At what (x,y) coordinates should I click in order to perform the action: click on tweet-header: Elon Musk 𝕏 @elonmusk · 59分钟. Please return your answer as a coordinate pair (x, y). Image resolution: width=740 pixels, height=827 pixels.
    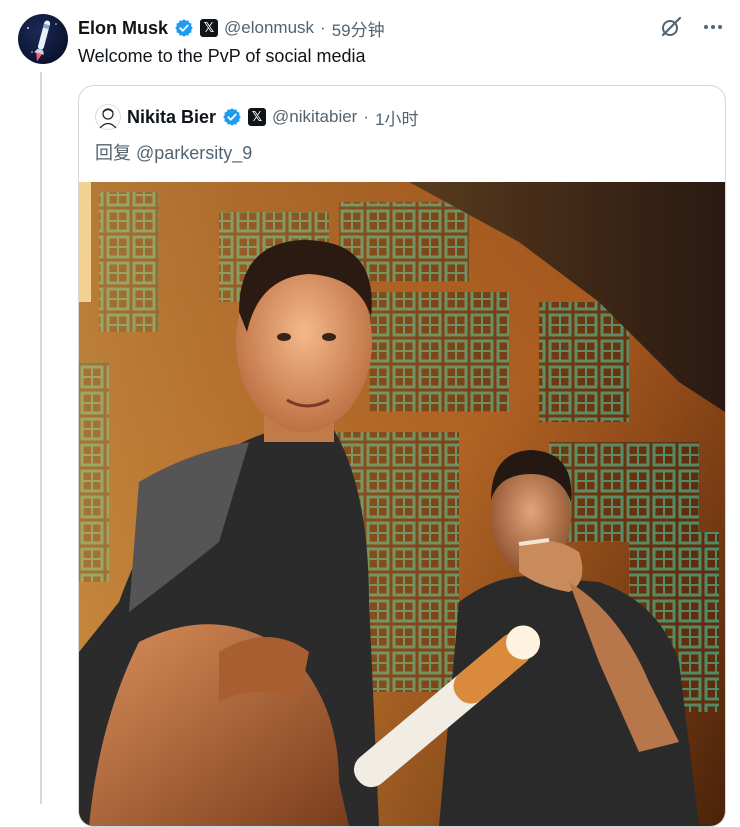
    Looking at the image, I should click on (231, 28).